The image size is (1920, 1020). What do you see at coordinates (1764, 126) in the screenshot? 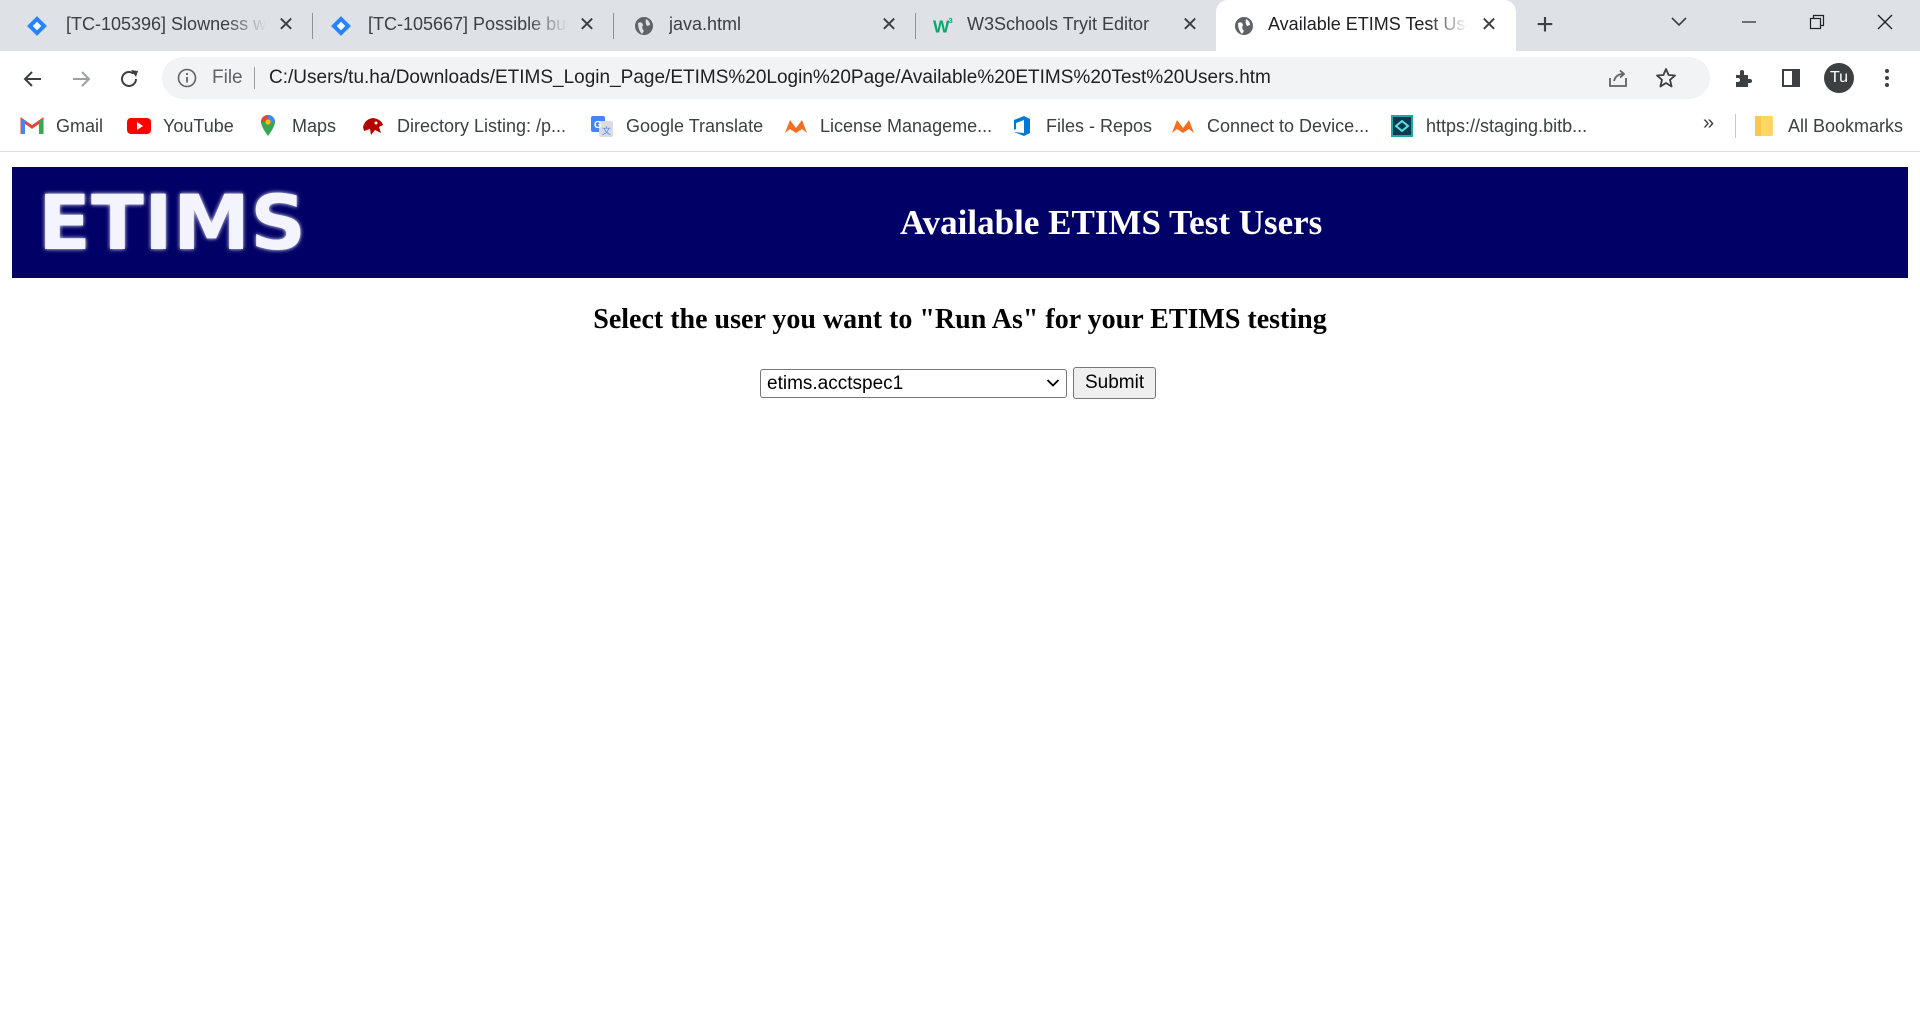
I see `folder-icon` at bounding box center [1764, 126].